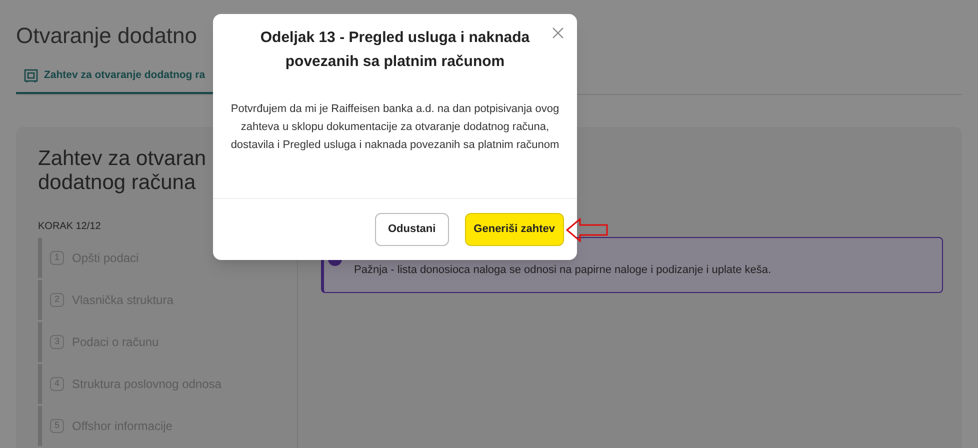 The image size is (978, 448). I want to click on notice-text: Pažnja - lista donosioca naloga se odnosi na papirne naloge i podizanje i uplate keša., so click(563, 270).